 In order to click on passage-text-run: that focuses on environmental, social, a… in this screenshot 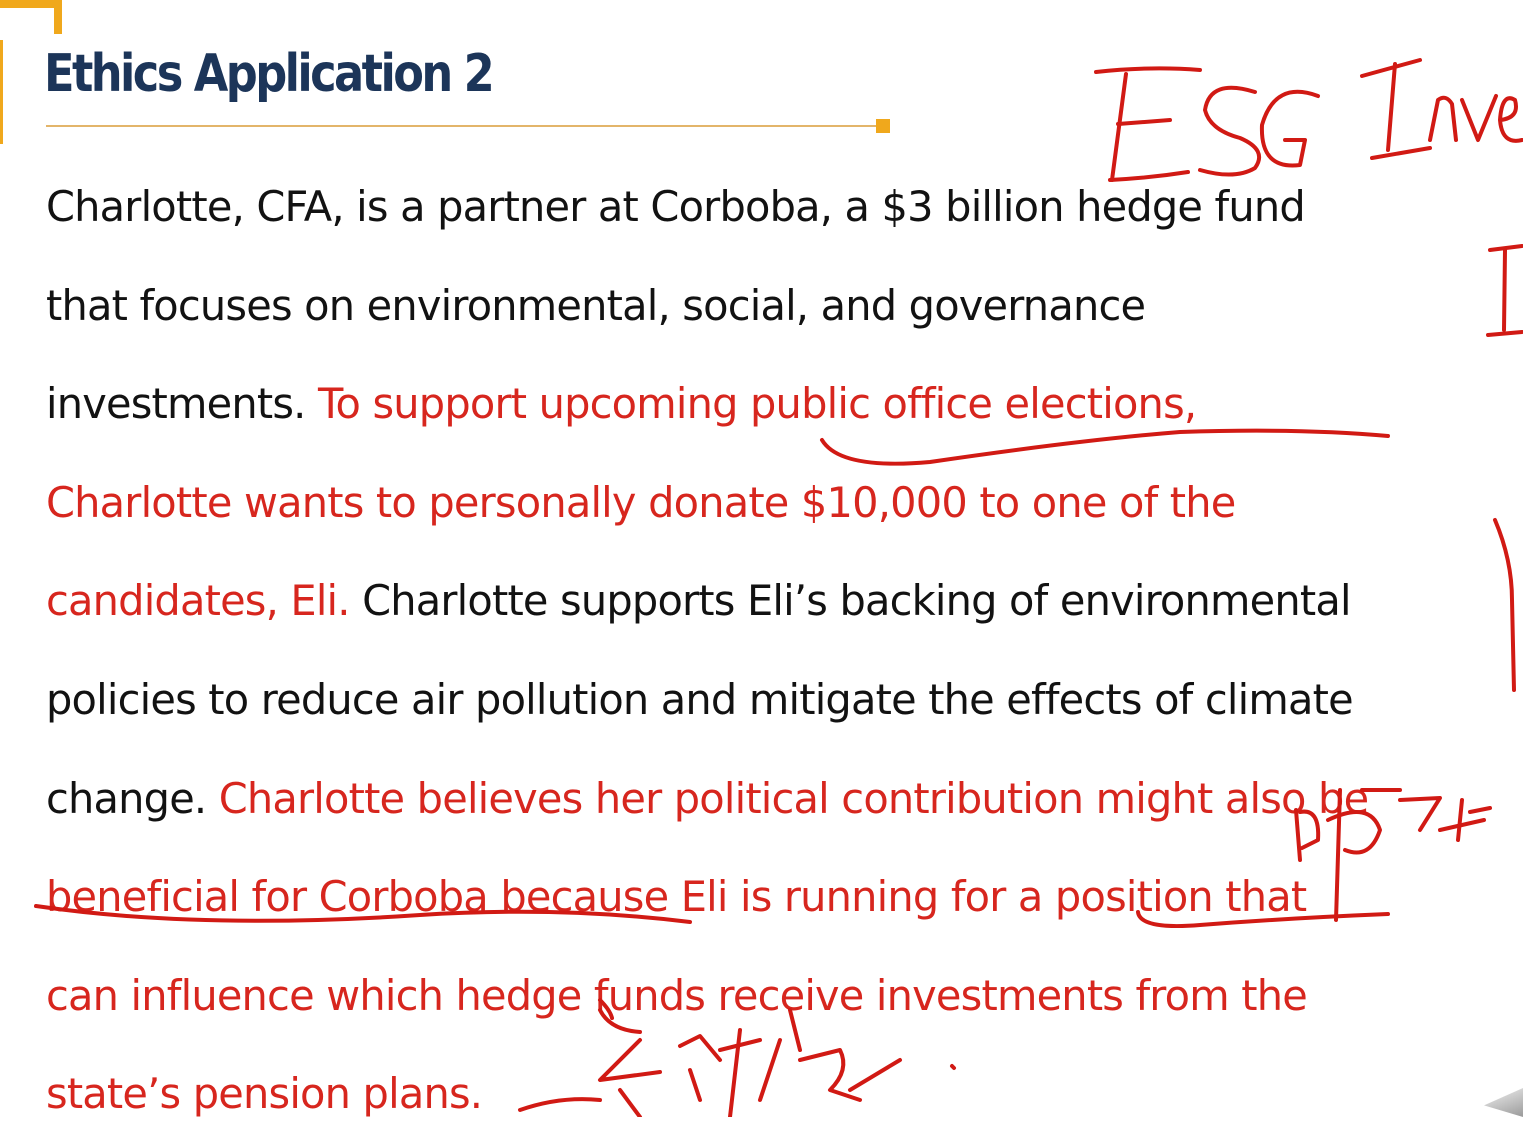, I will do `click(596, 305)`.